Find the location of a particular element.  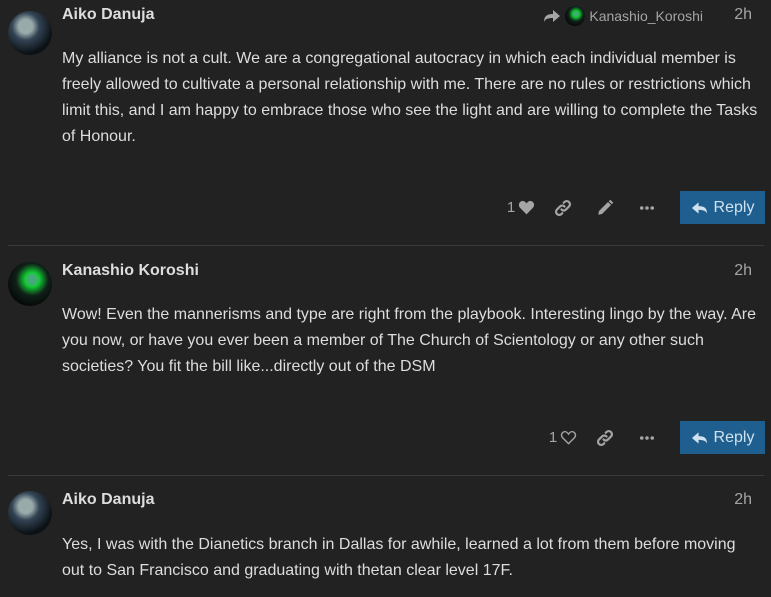

pencil-icon is located at coordinates (606, 207).